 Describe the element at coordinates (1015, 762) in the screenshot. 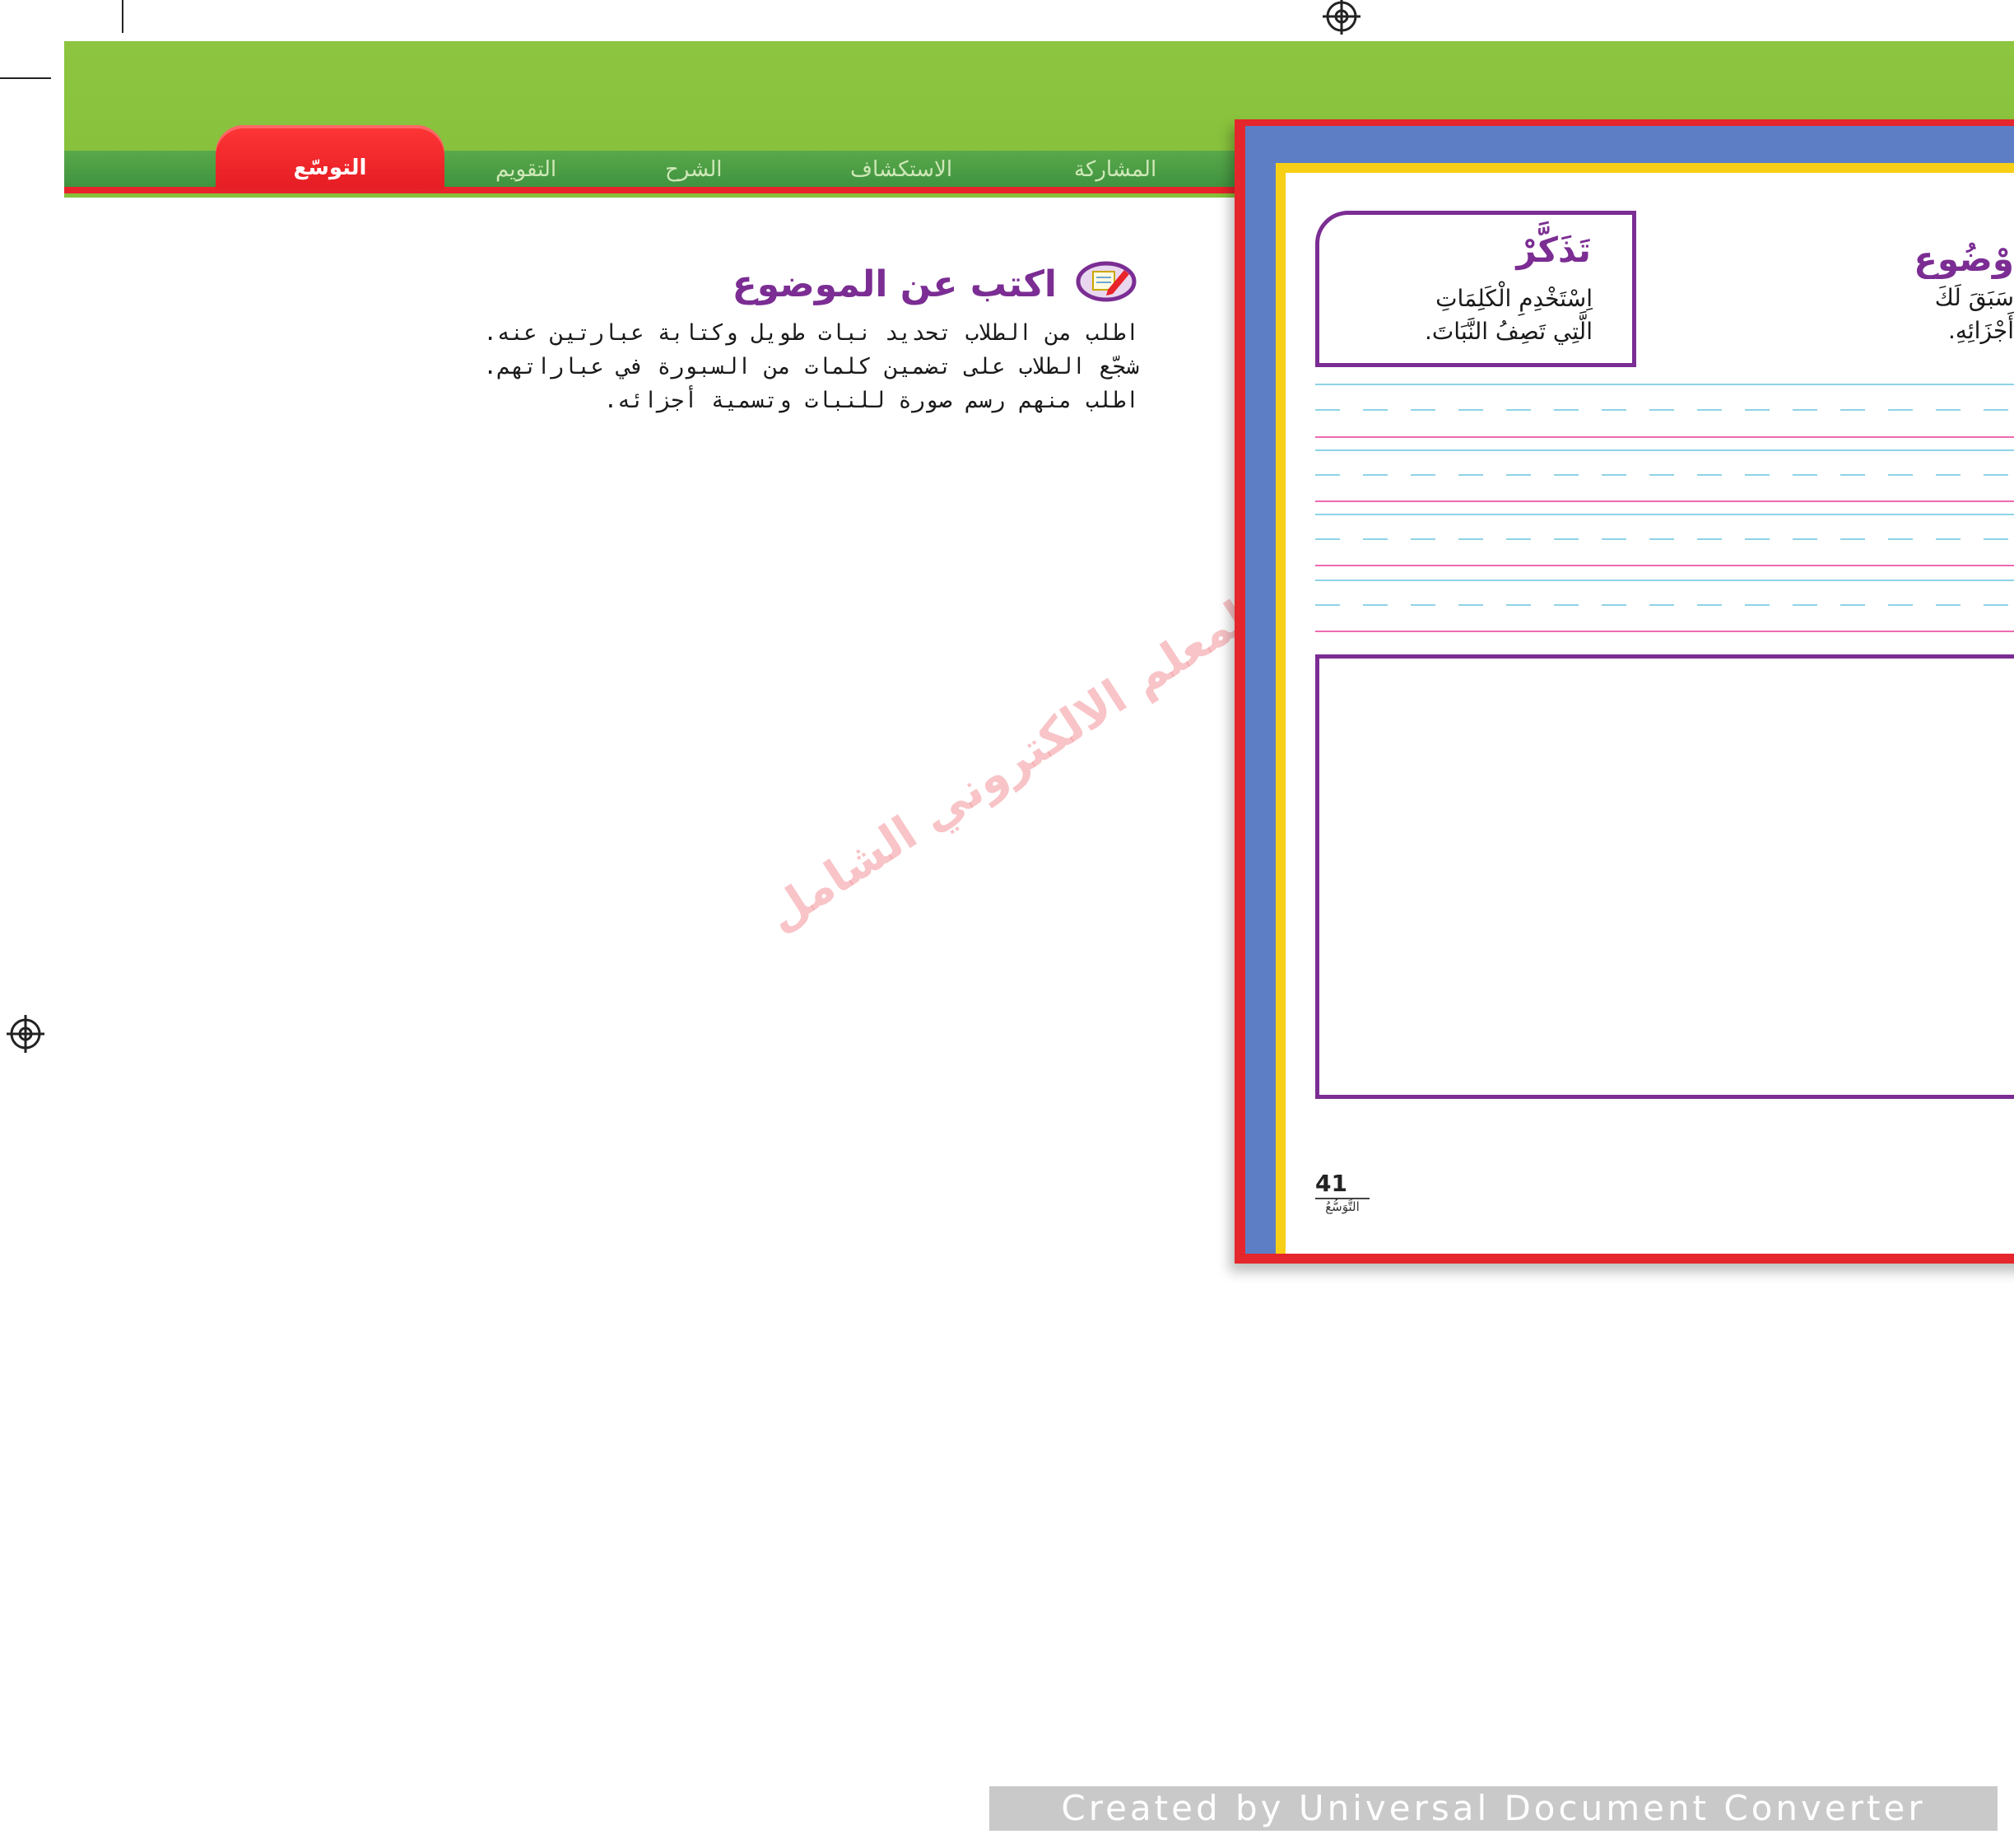

I see `watermark-text: المعلم الالكتروني الشامل` at that location.